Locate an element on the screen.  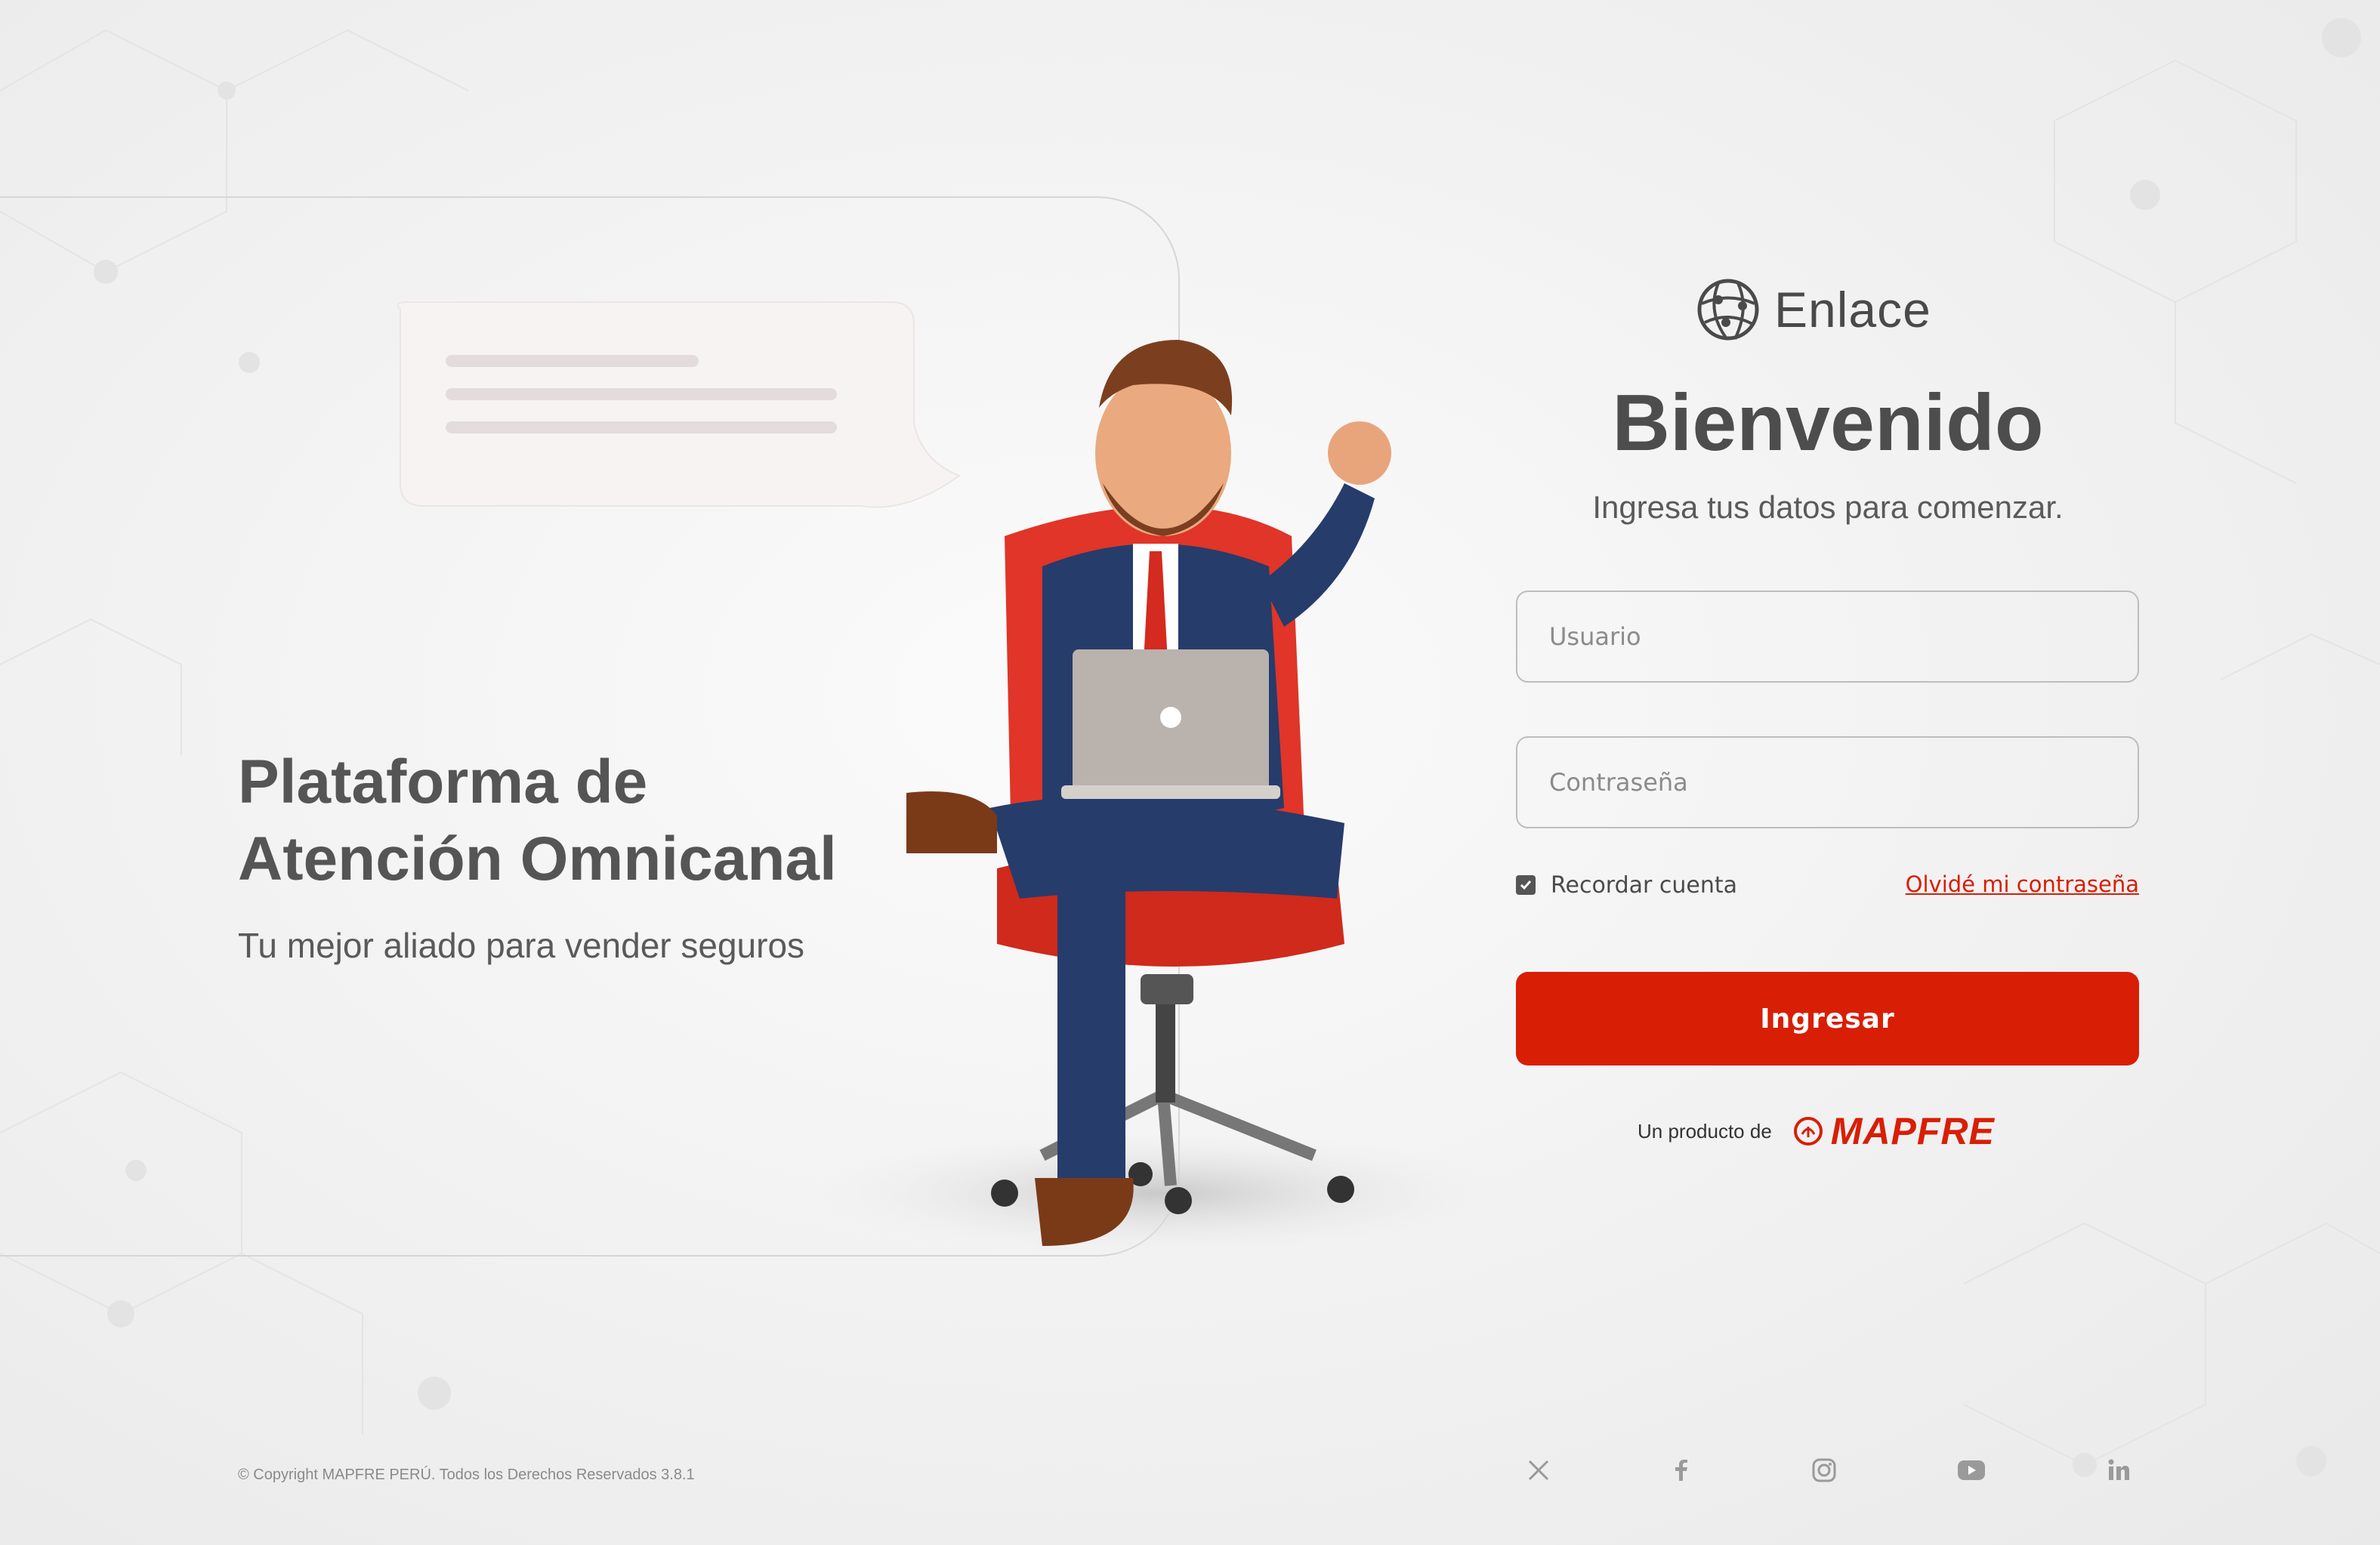
login-button: Ingresar is located at coordinates (1827, 1018).